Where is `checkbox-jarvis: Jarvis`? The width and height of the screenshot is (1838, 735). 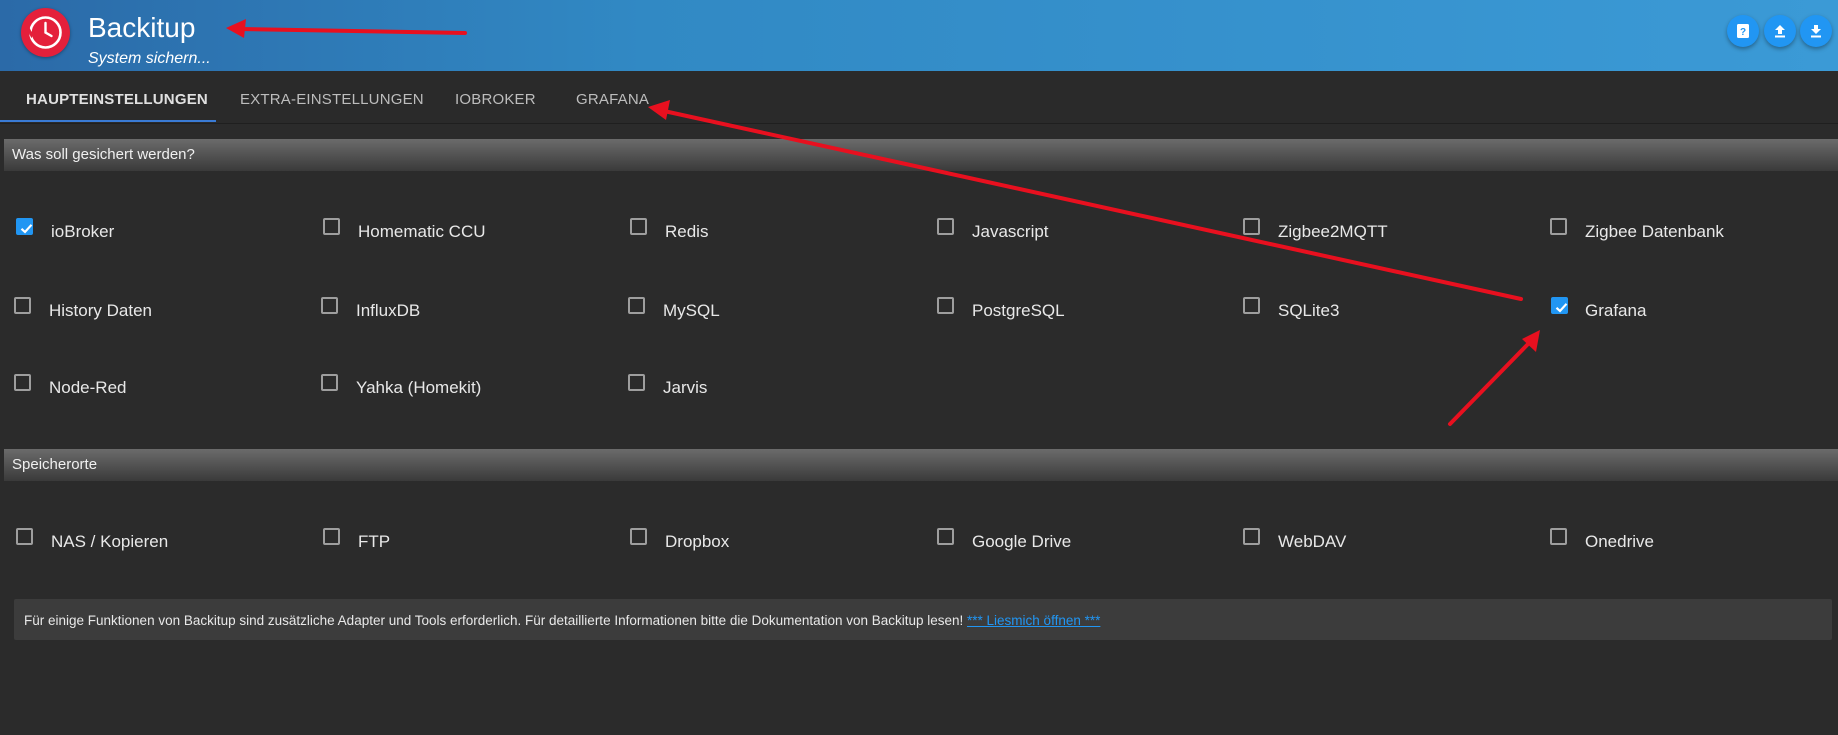
checkbox-jarvis: Jarvis is located at coordinates (728, 389).